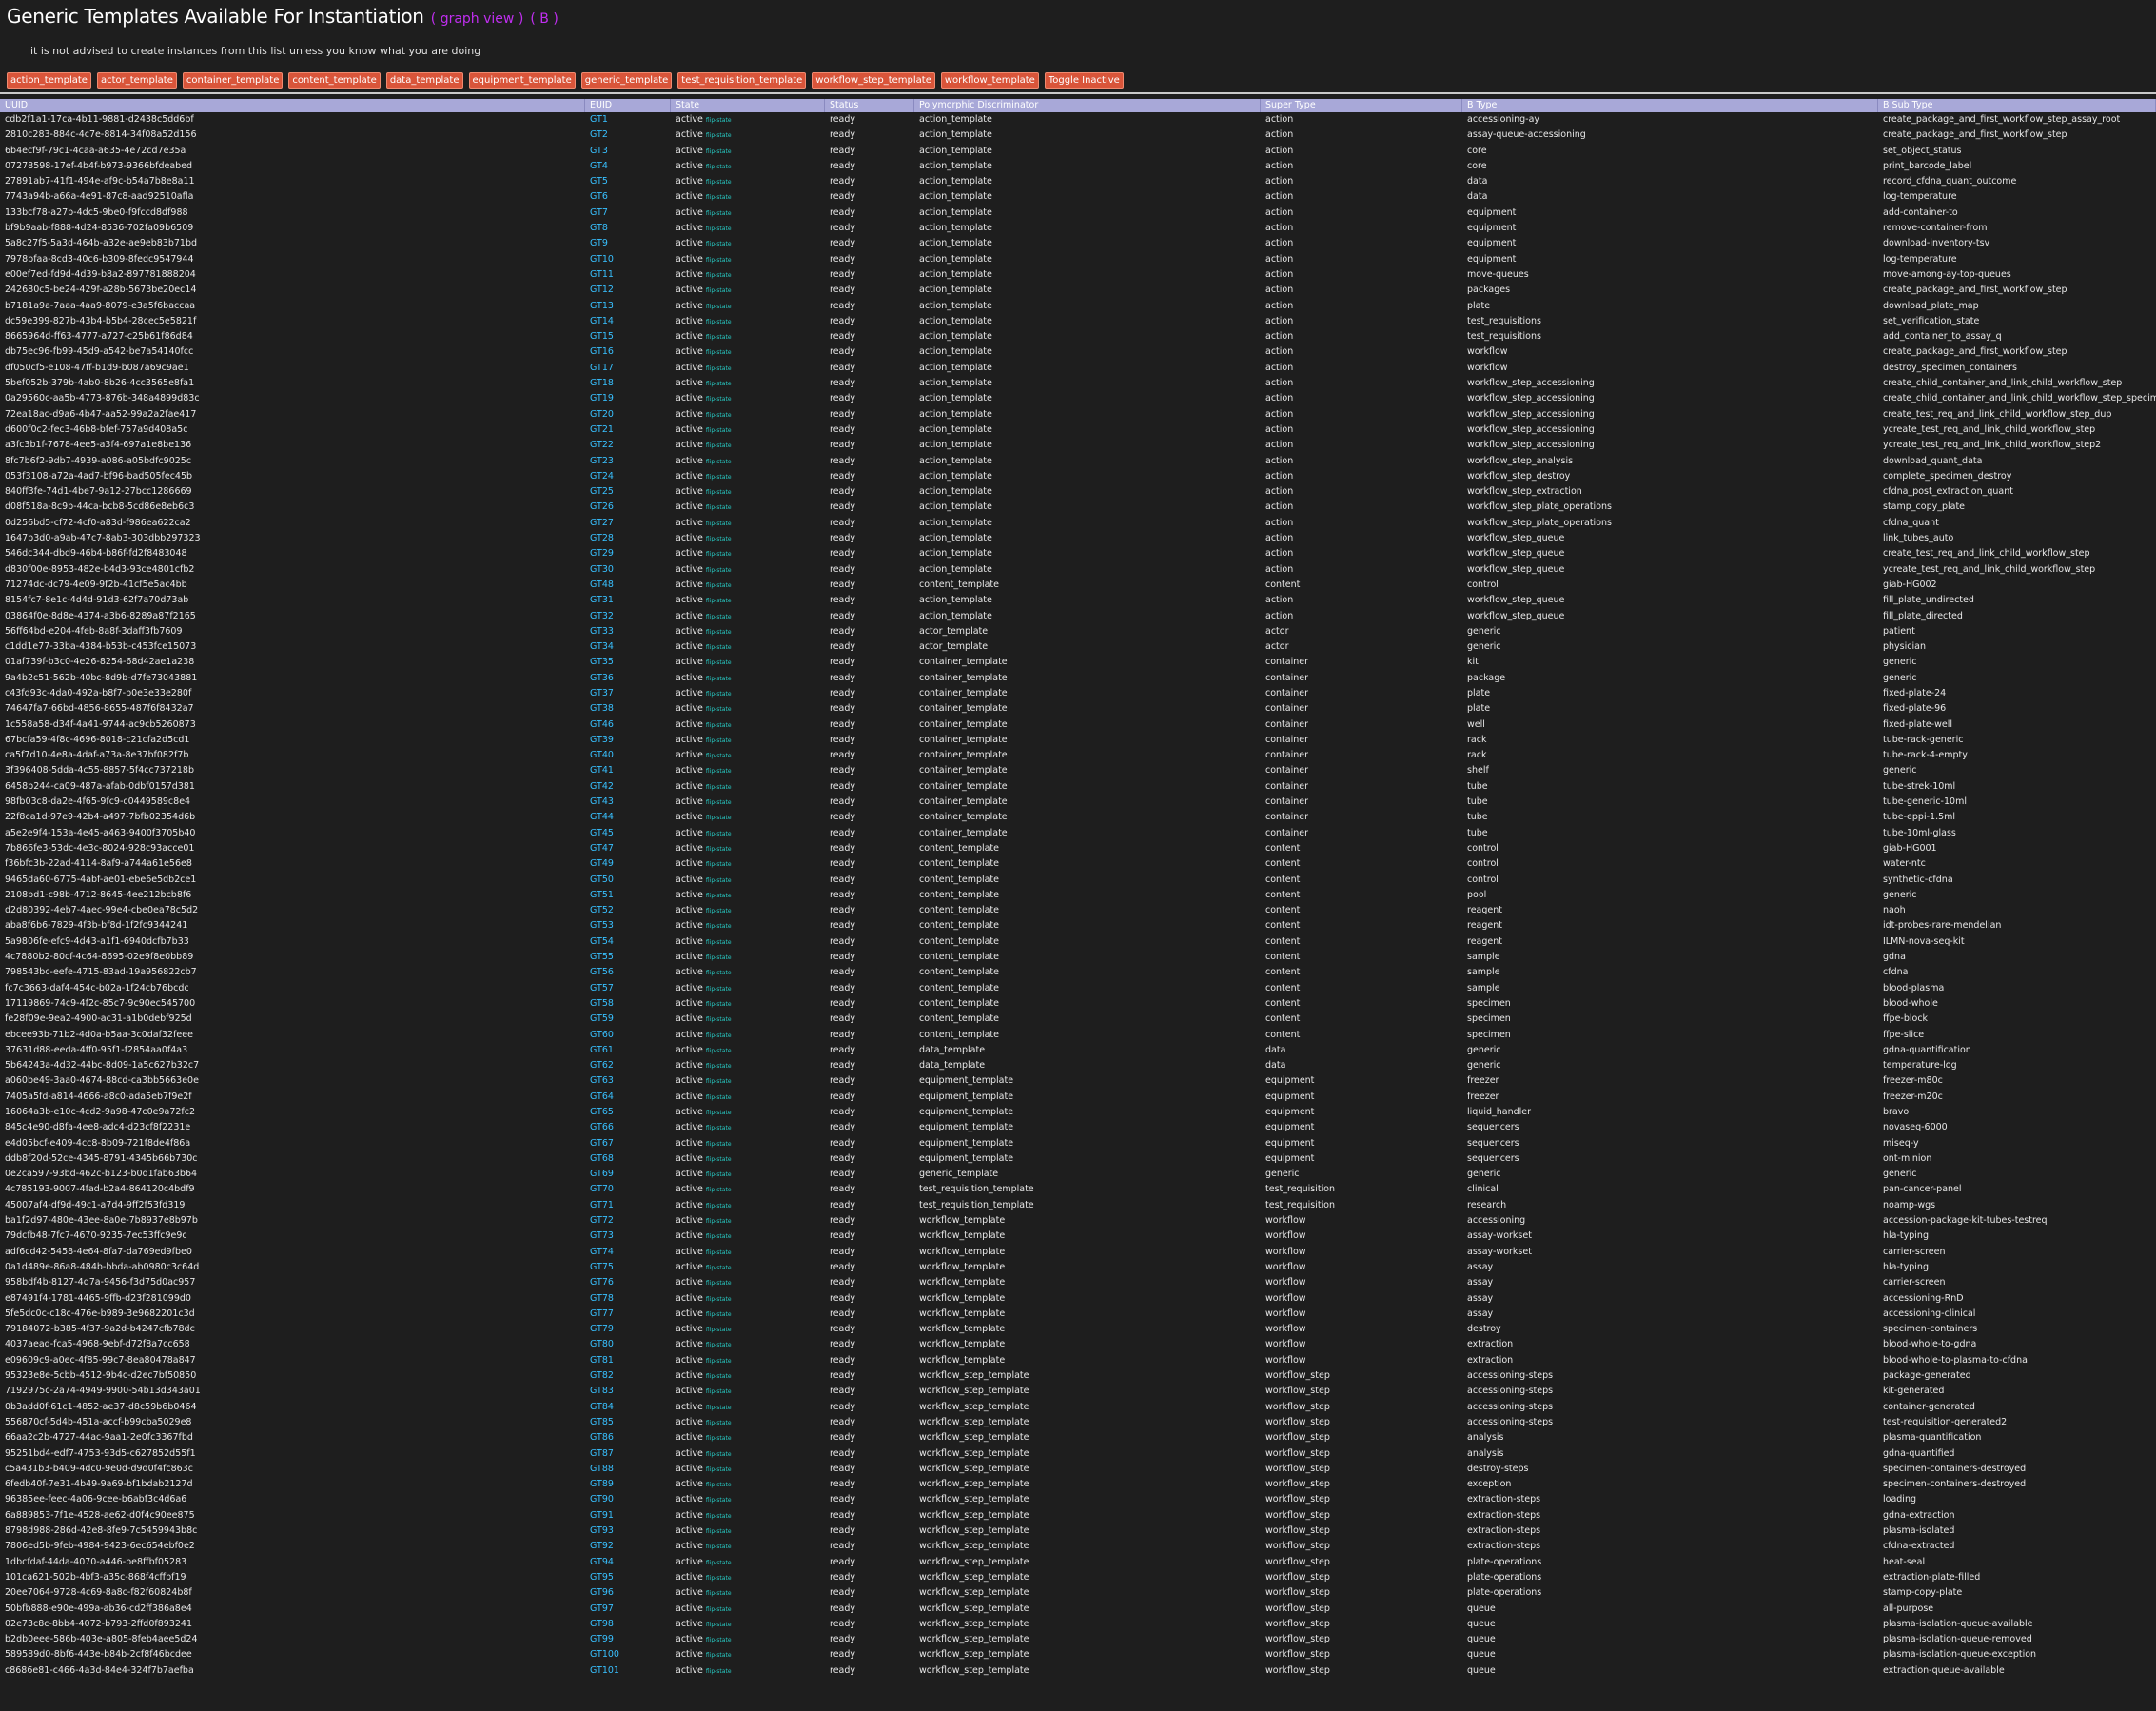 This screenshot has width=2156, height=1711. Describe the element at coordinates (604, 1655) in the screenshot. I see `euid-link: GT100` at that location.